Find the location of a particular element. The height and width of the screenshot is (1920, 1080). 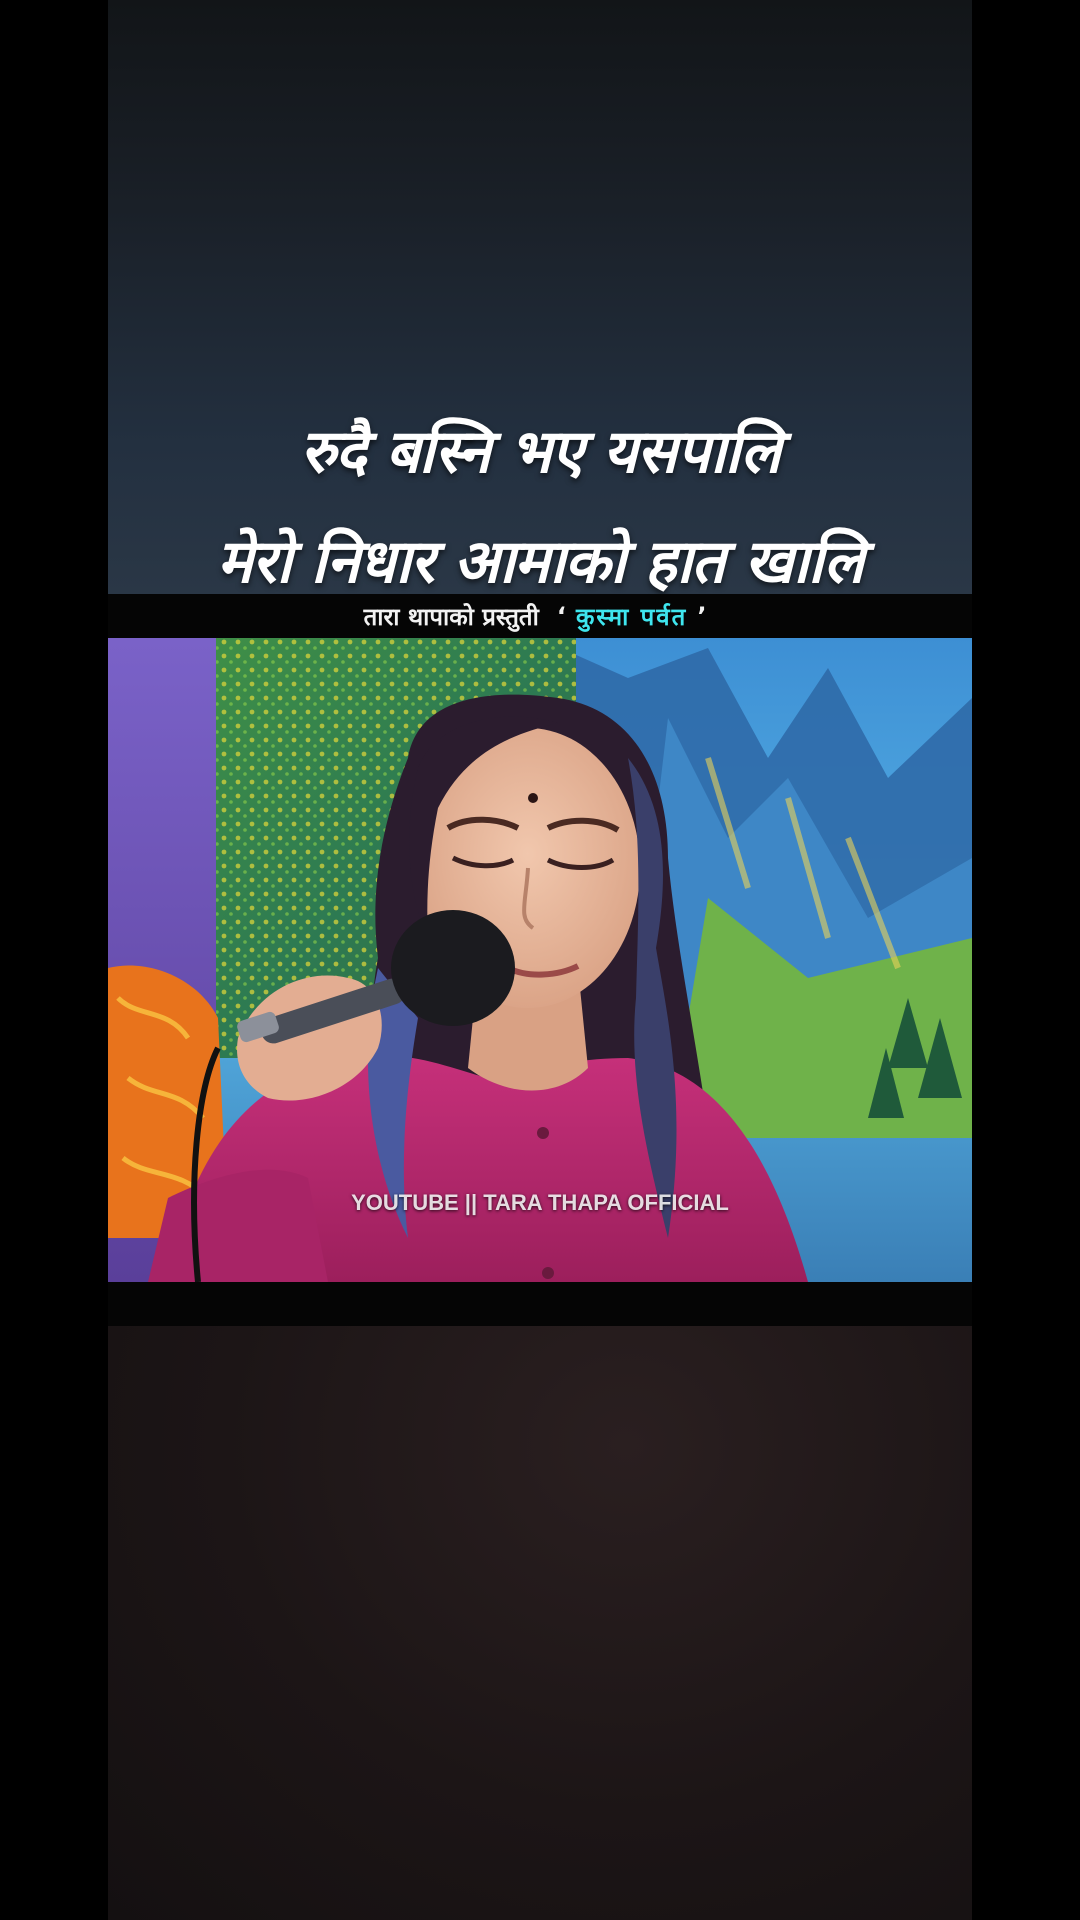

artist-name: कुस्मा पर्वत is located at coordinates (631, 616).